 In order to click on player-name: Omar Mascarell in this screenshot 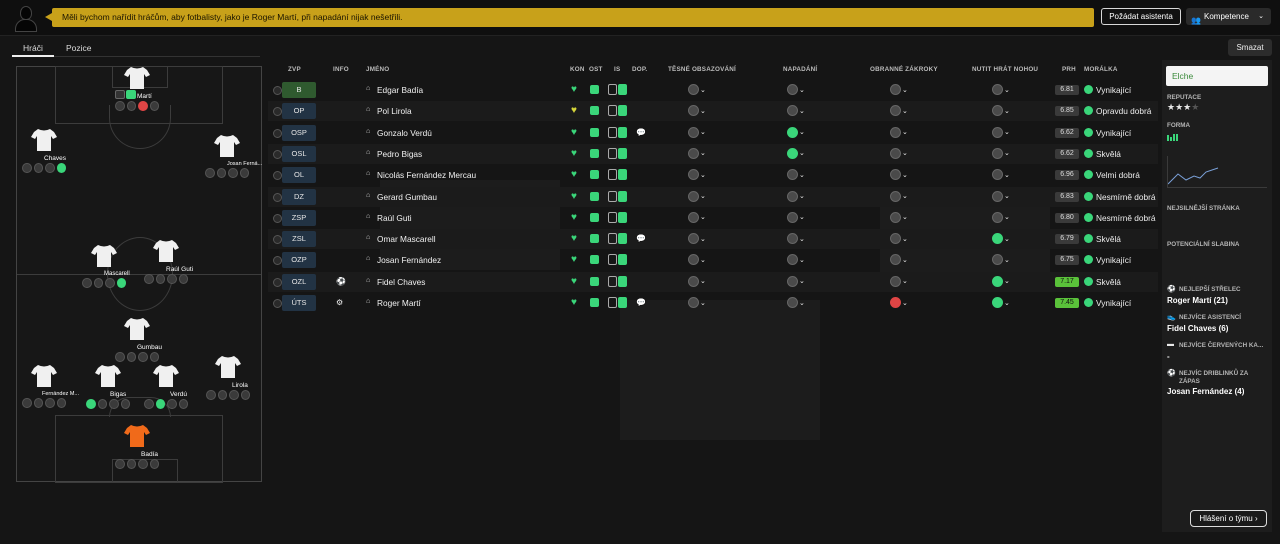, I will do `click(406, 239)`.